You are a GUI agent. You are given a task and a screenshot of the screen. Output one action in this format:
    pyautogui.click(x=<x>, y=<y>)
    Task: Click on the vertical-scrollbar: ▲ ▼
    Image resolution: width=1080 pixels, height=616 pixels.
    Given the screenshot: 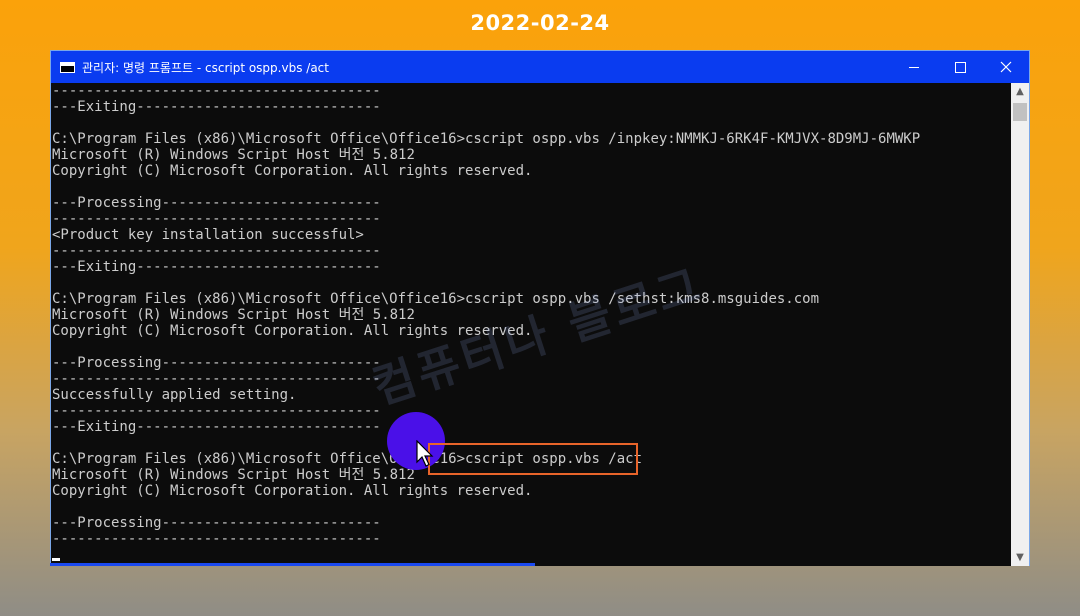 What is the action you would take?
    pyautogui.click(x=1020, y=324)
    